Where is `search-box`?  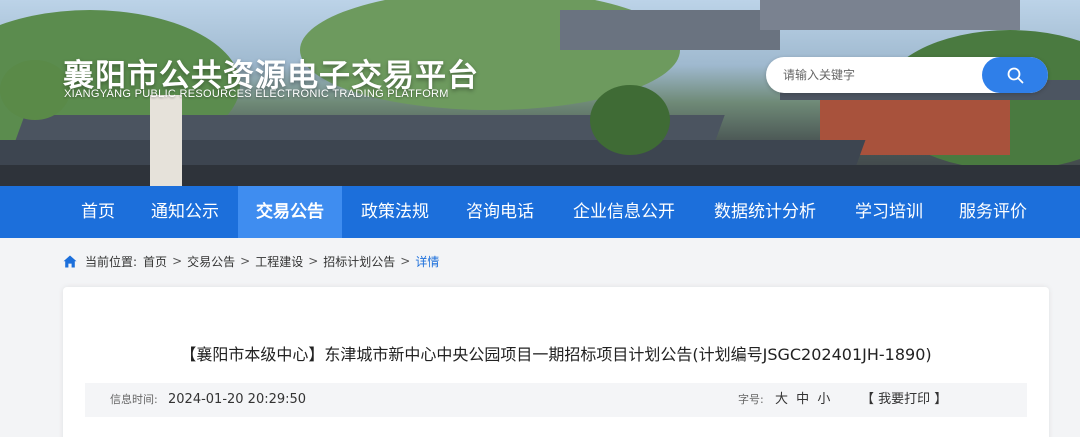
search-box is located at coordinates (907, 75).